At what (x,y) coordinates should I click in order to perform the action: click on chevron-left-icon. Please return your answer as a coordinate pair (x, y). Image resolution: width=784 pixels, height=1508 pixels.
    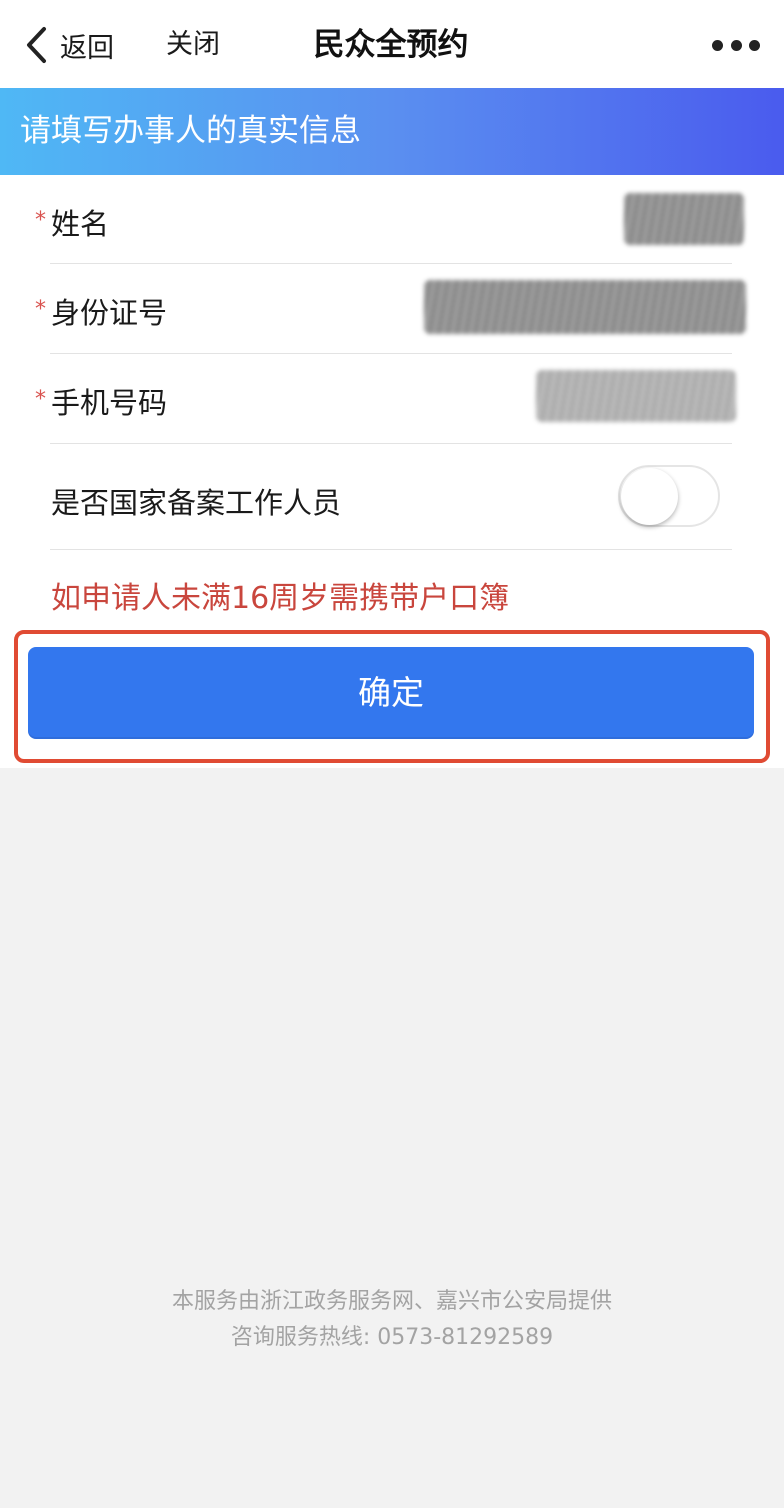
    Looking at the image, I should click on (36, 45).